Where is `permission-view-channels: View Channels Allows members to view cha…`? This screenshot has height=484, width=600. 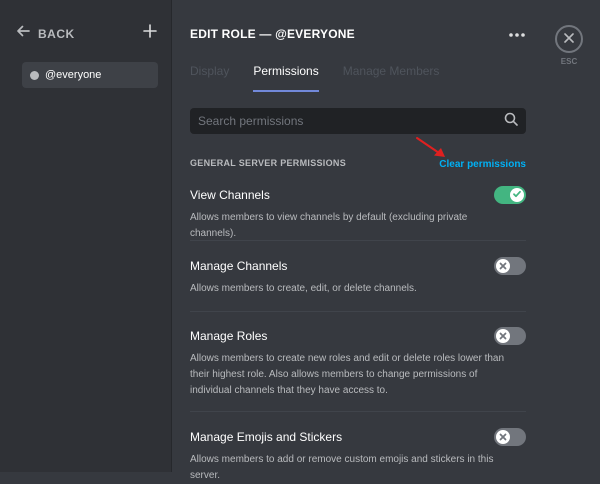
permission-view-channels: View Channels Allows members to view cha… is located at coordinates (358, 213).